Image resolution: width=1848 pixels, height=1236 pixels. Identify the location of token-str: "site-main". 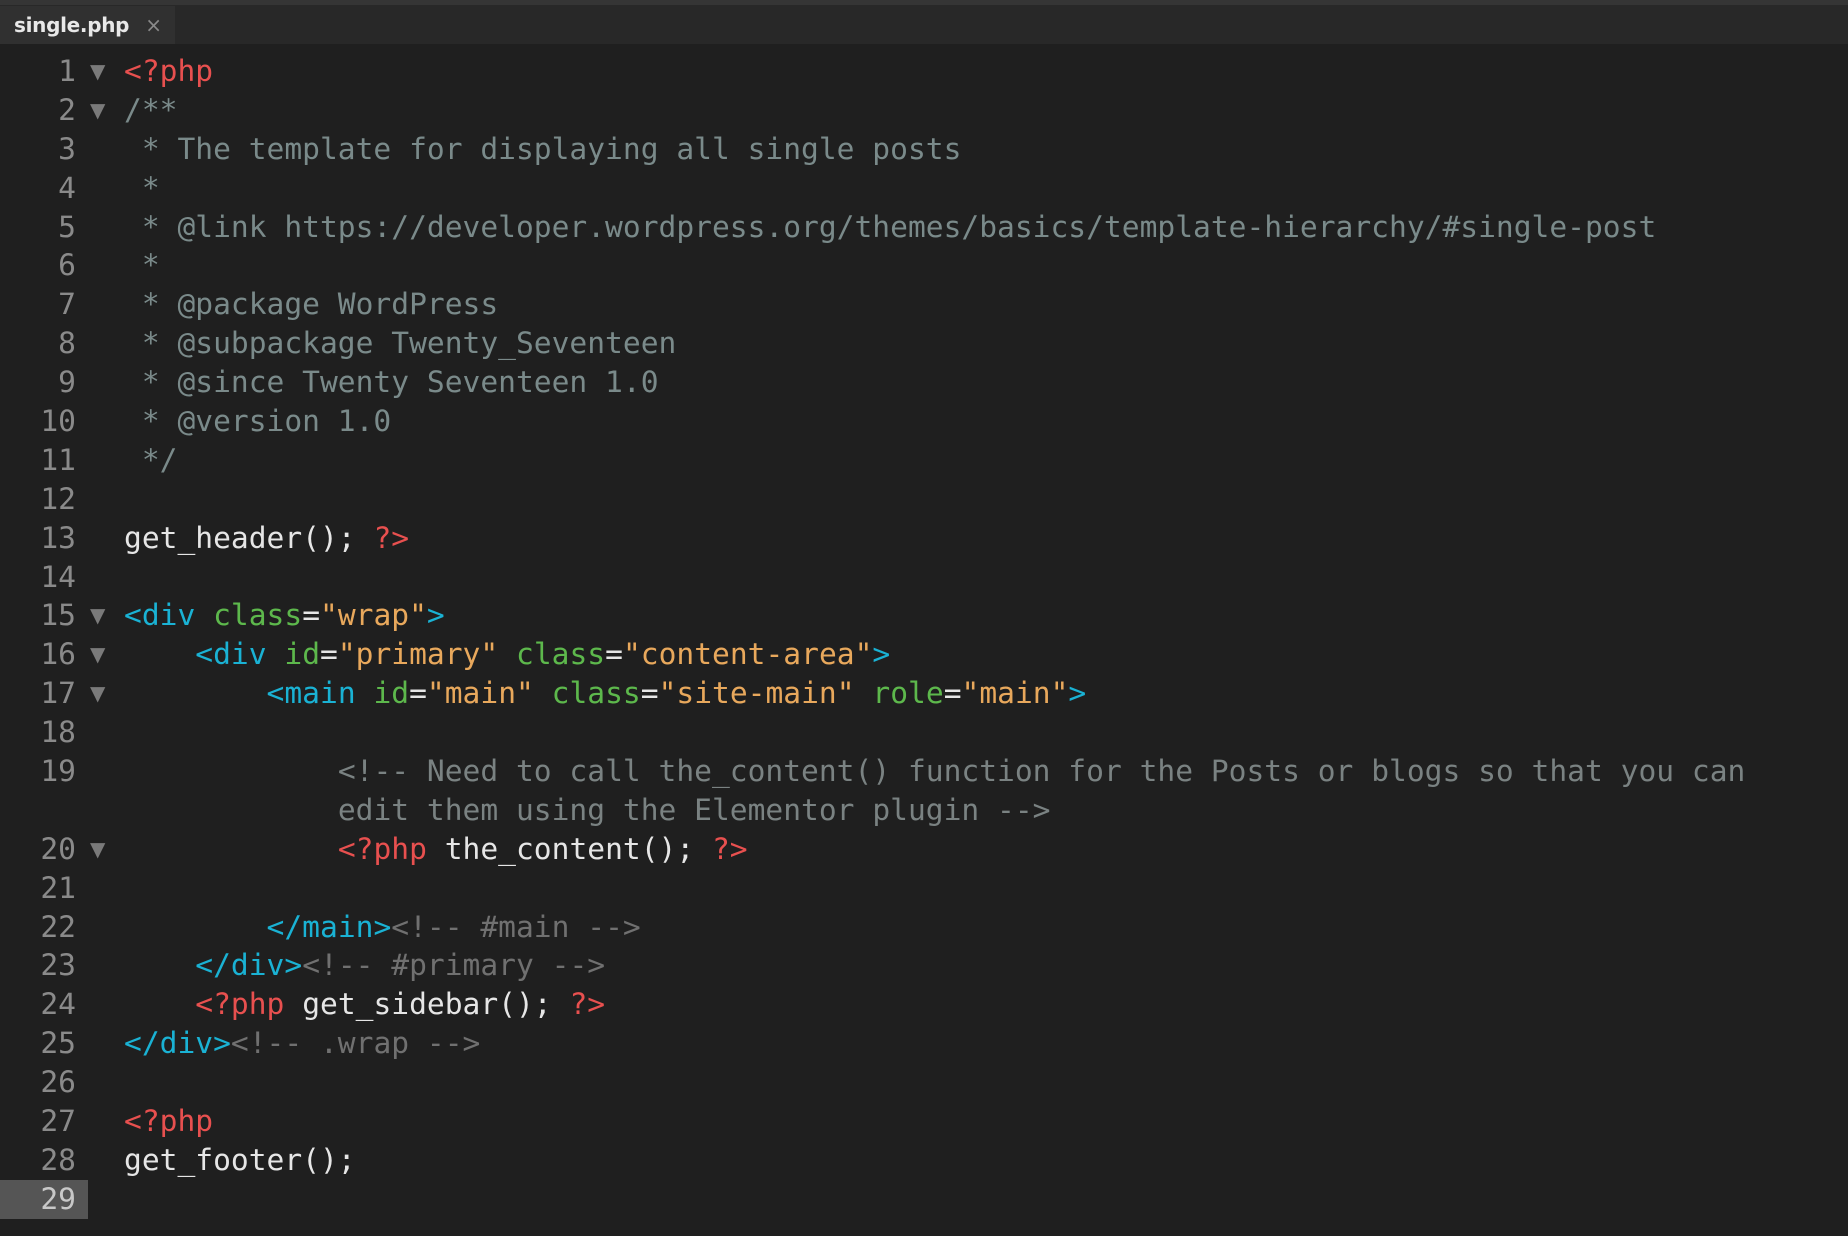
(756, 693).